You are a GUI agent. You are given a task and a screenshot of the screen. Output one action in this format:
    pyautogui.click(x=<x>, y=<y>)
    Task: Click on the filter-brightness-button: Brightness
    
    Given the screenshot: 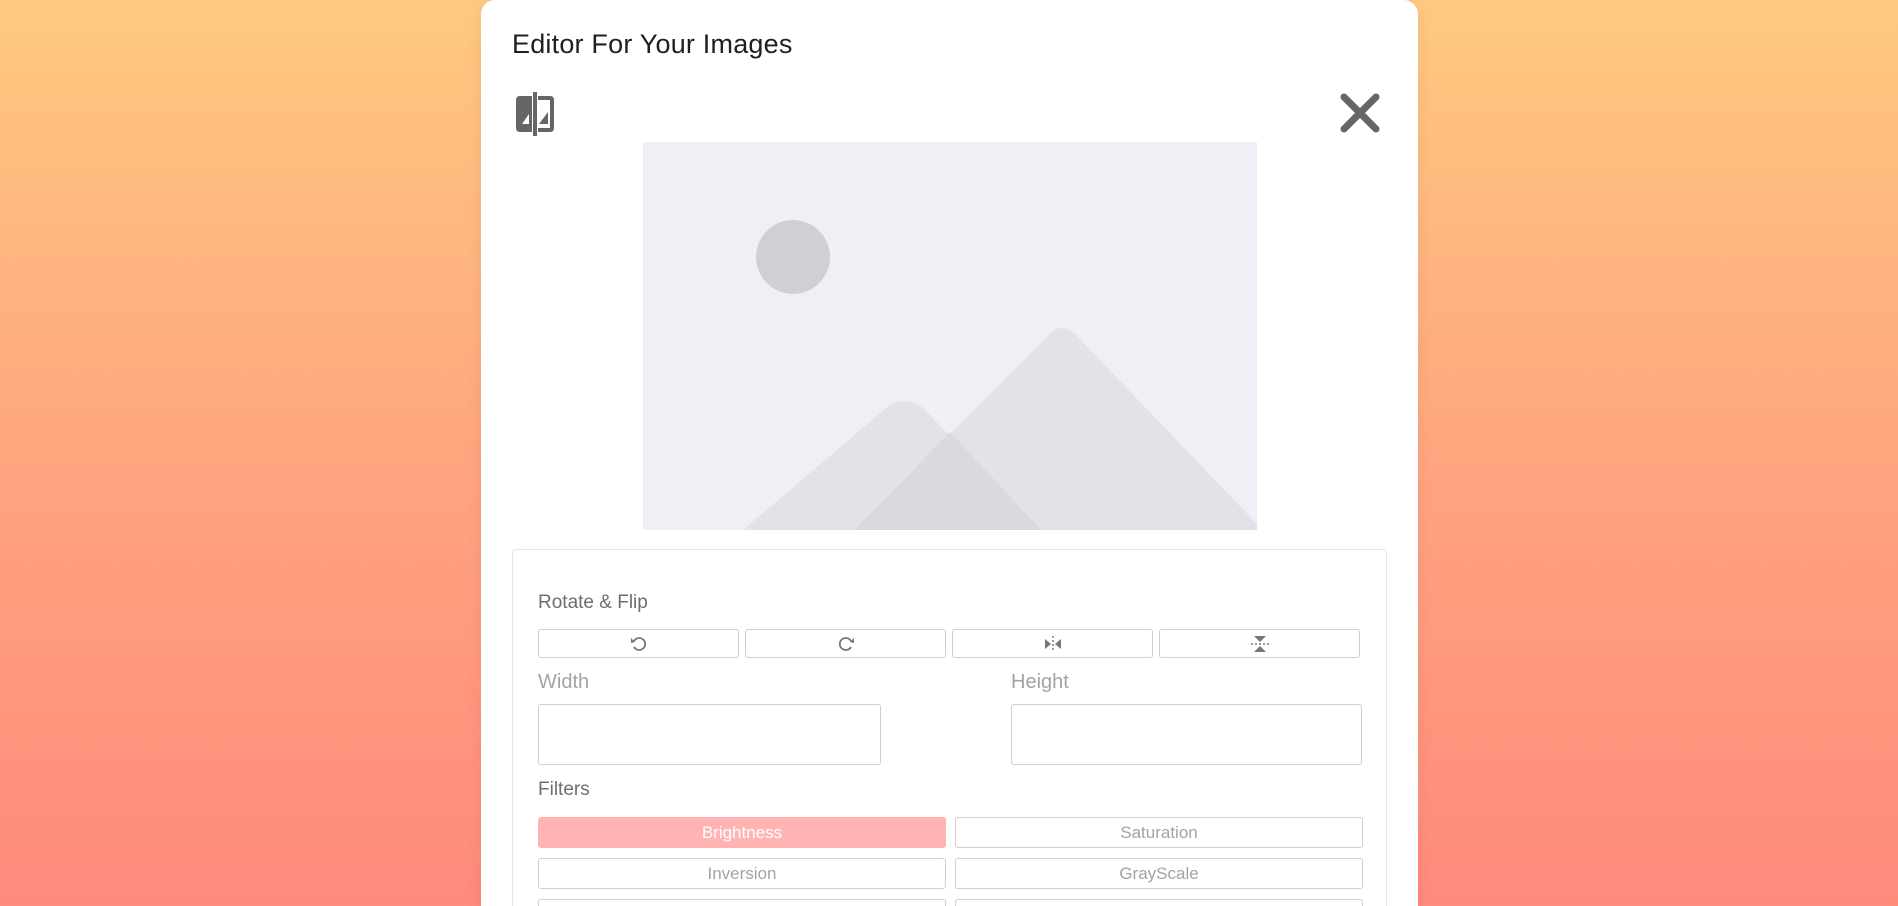 What is the action you would take?
    pyautogui.click(x=742, y=832)
    